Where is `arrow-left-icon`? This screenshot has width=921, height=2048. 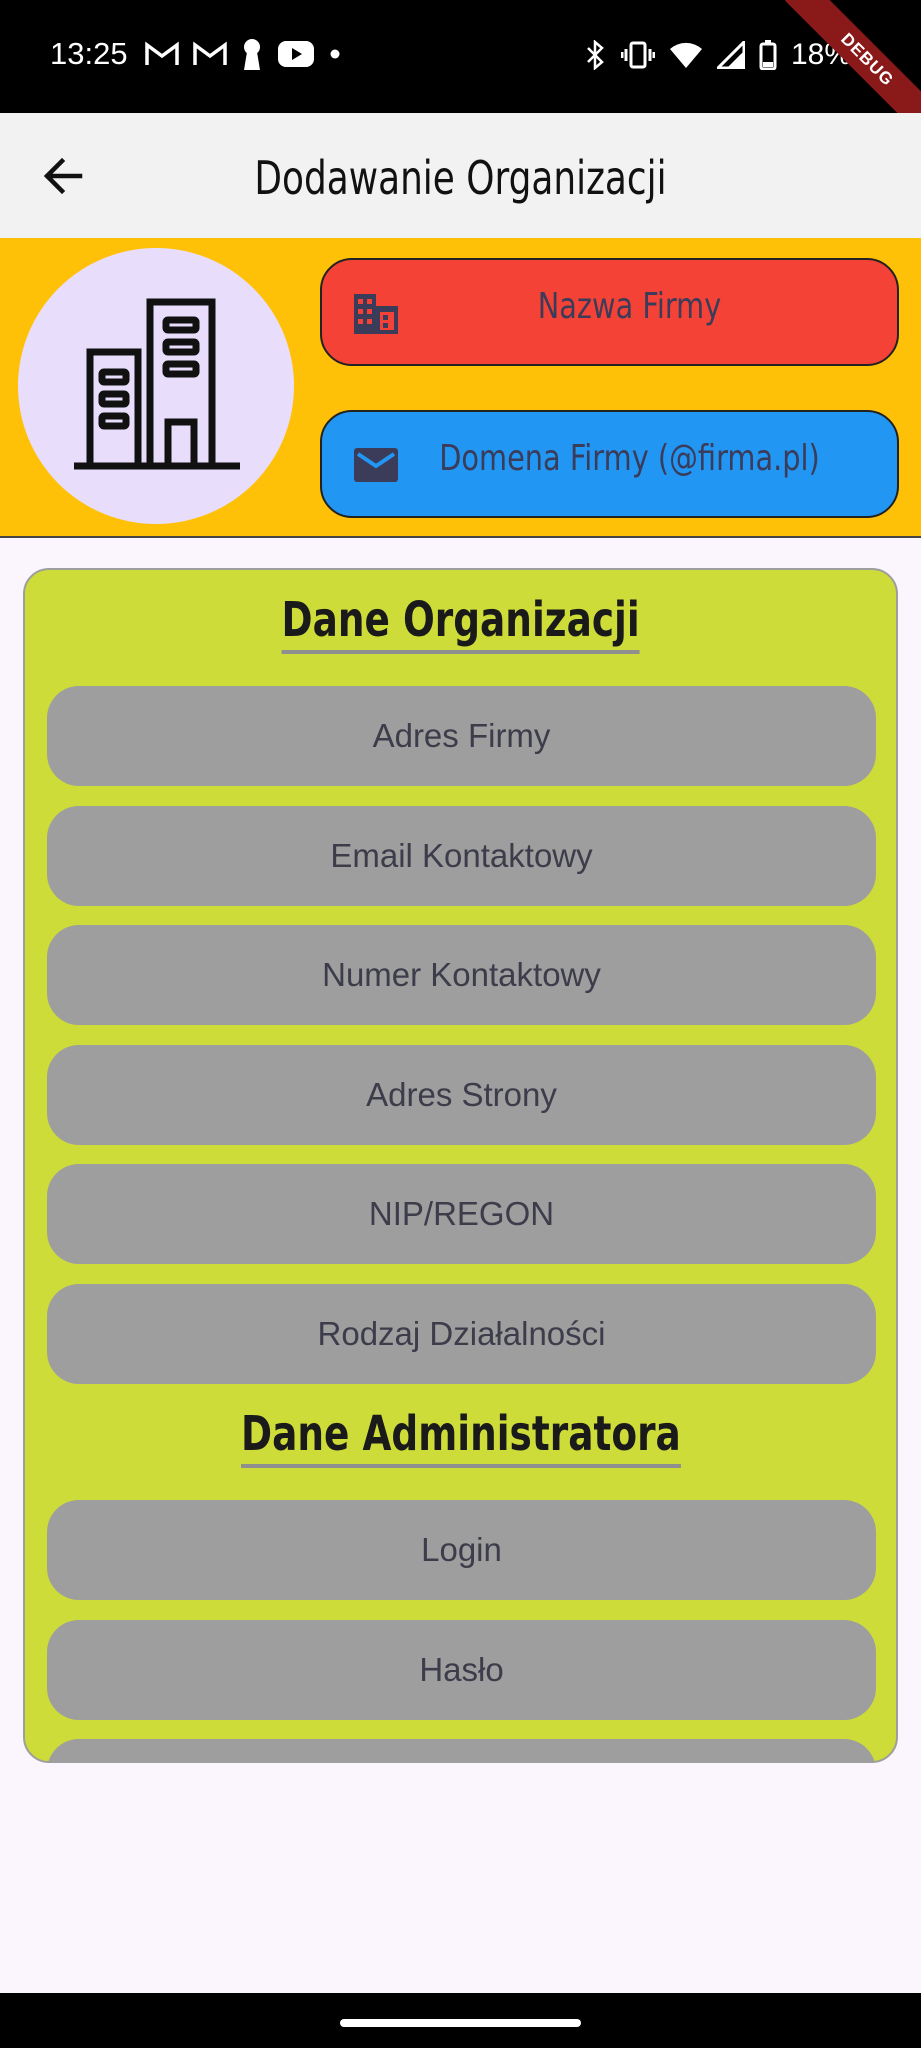
arrow-left-icon is located at coordinates (63, 176).